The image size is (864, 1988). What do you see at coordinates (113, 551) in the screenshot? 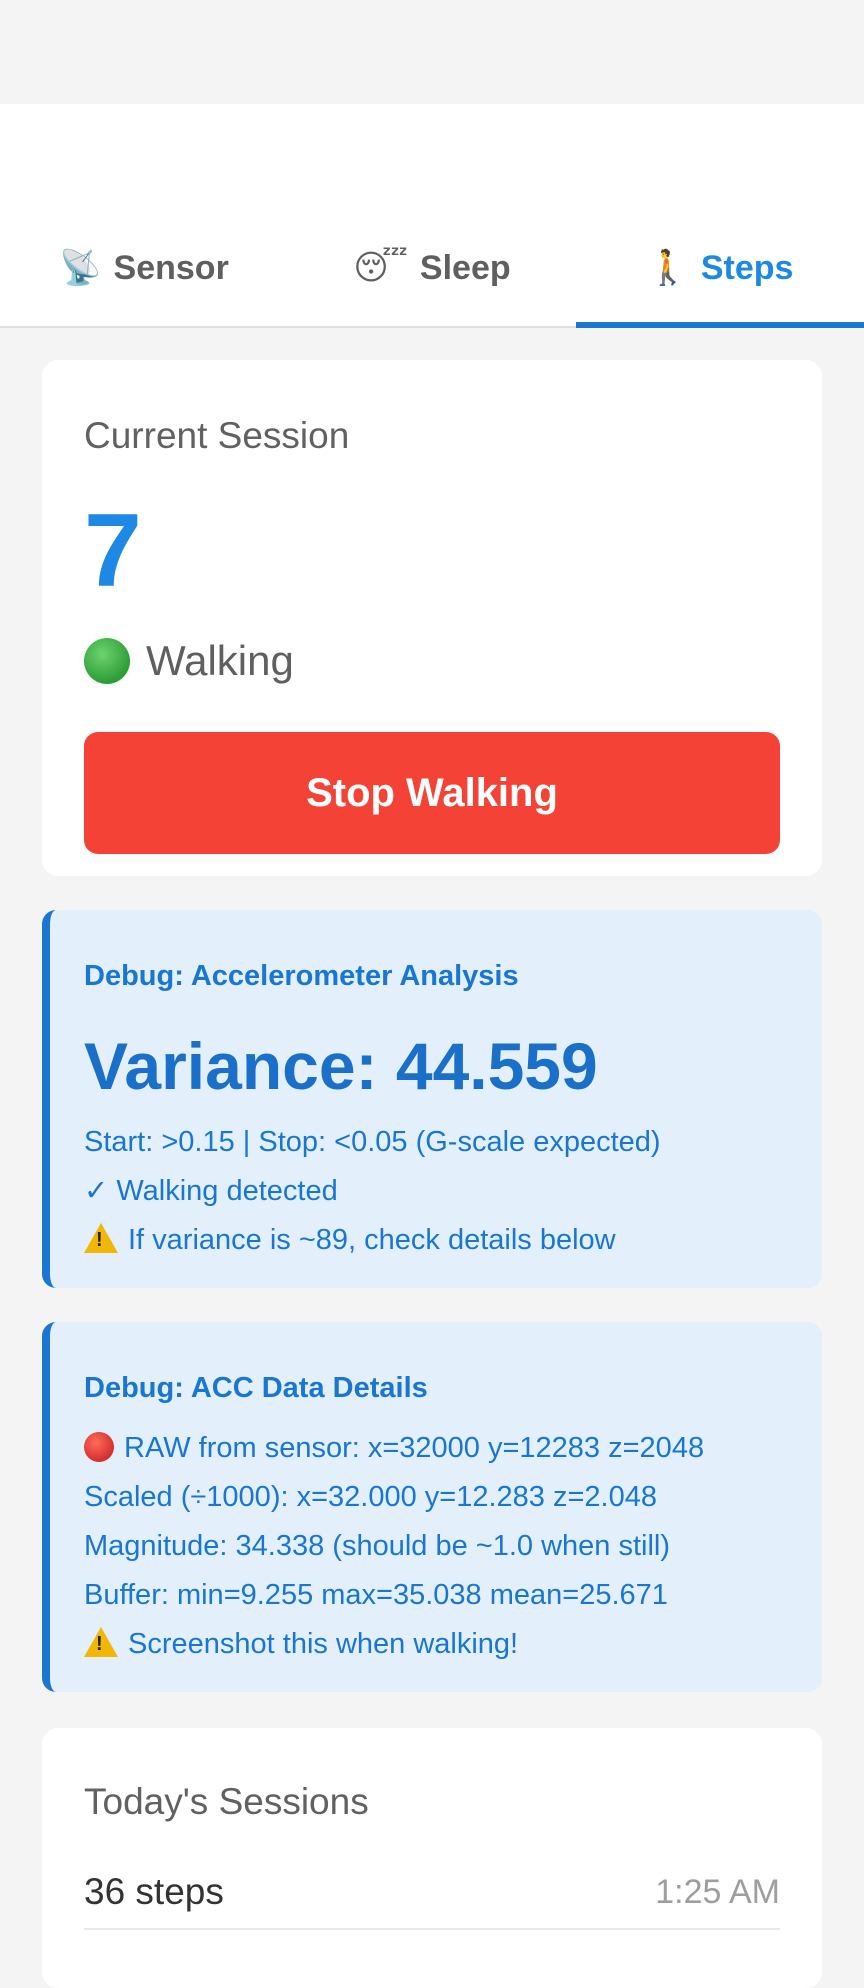
I see `step-count: 7` at bounding box center [113, 551].